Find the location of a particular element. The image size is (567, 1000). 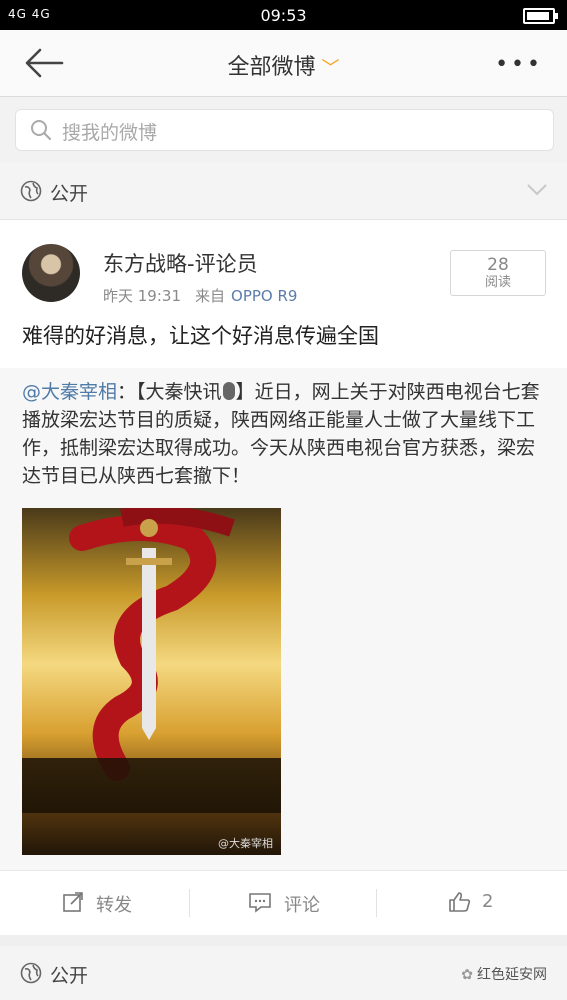

like-count: 2 is located at coordinates (488, 901).